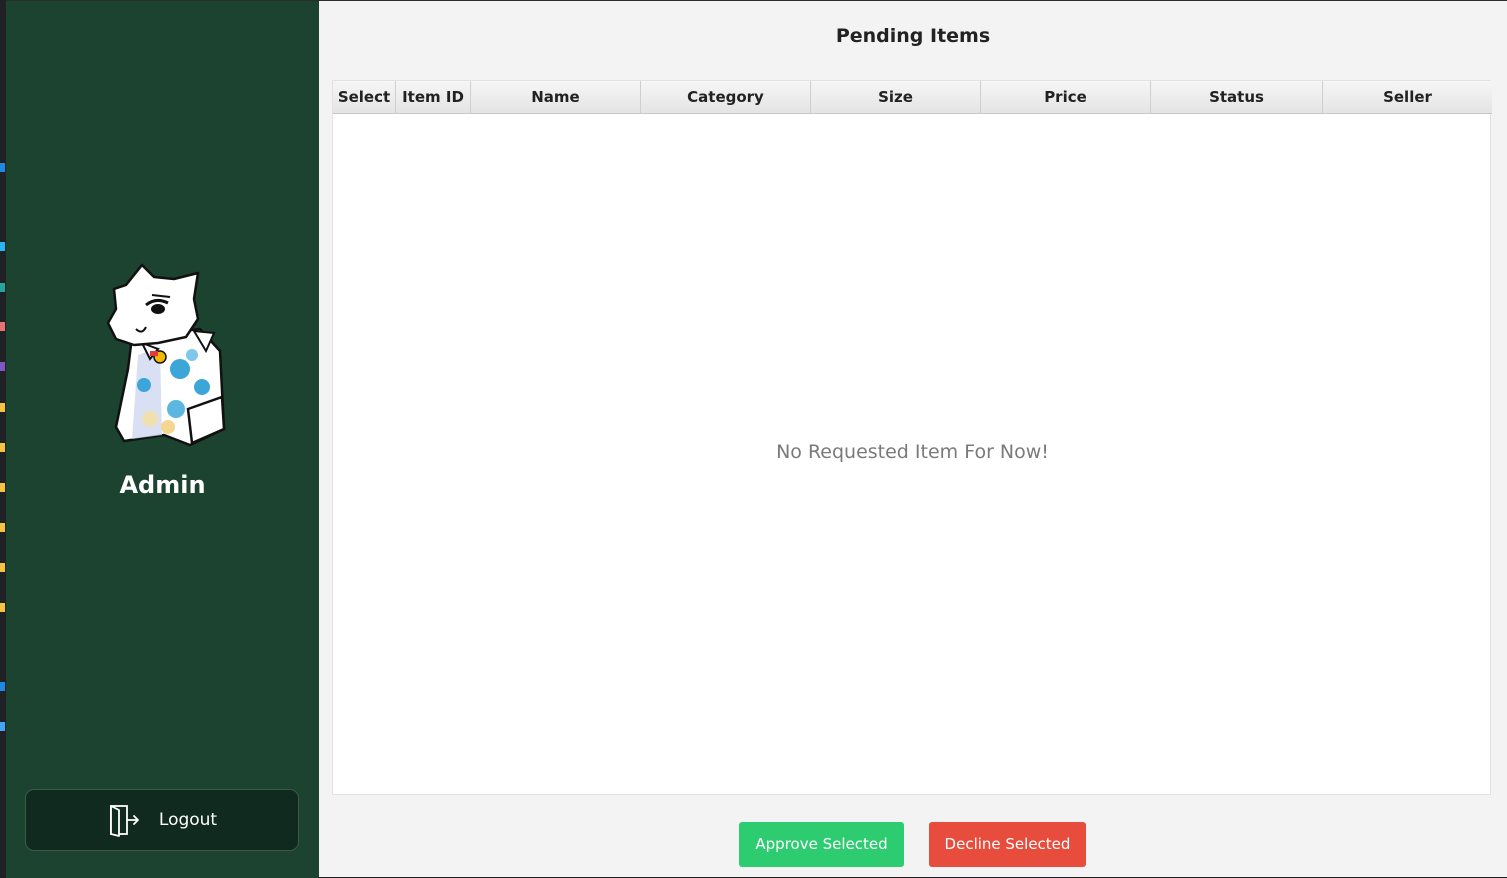 This screenshot has height=878, width=1507. Describe the element at coordinates (364, 97) in the screenshot. I see `column-header-select: Select` at that location.